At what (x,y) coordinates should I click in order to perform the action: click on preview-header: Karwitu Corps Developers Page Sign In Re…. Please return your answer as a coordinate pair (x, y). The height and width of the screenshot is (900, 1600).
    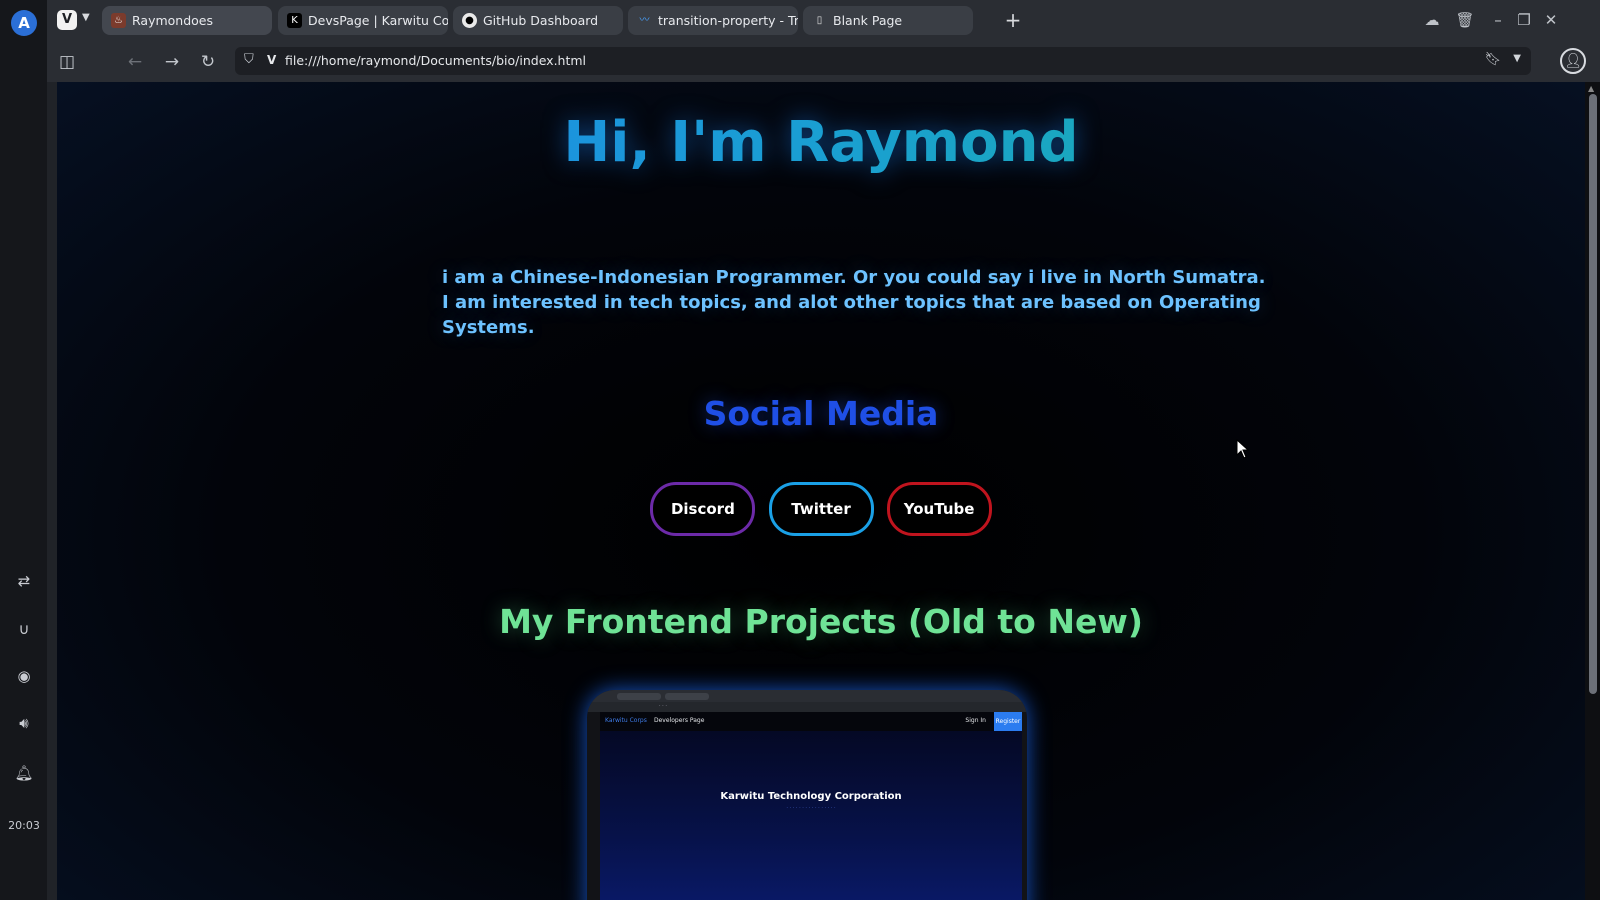
    Looking at the image, I should click on (811, 721).